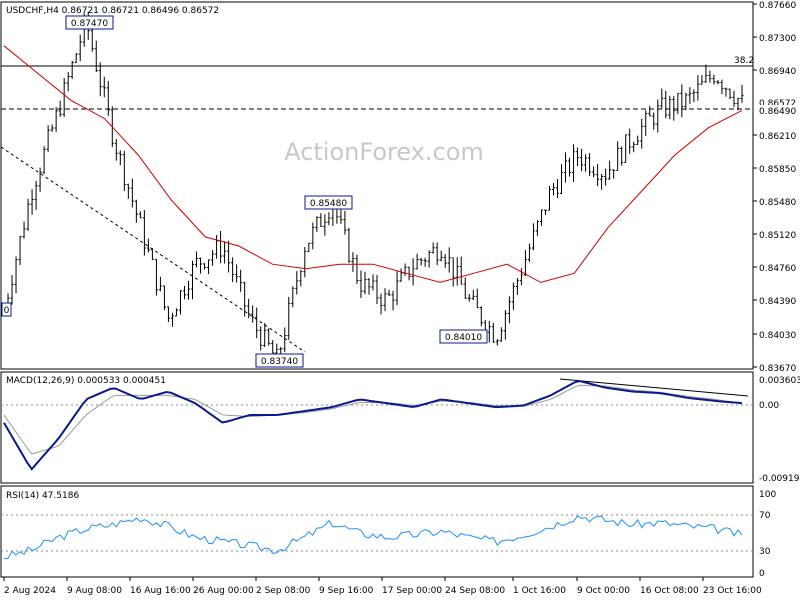 This screenshot has height=600, width=800. I want to click on annotation-83740-text: 0.83740, so click(279, 362).